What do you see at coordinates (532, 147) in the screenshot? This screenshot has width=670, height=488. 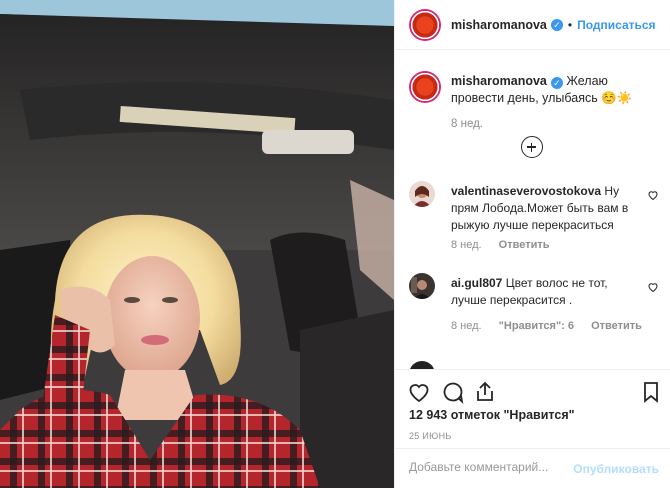 I see `load-more-comments-icon` at bounding box center [532, 147].